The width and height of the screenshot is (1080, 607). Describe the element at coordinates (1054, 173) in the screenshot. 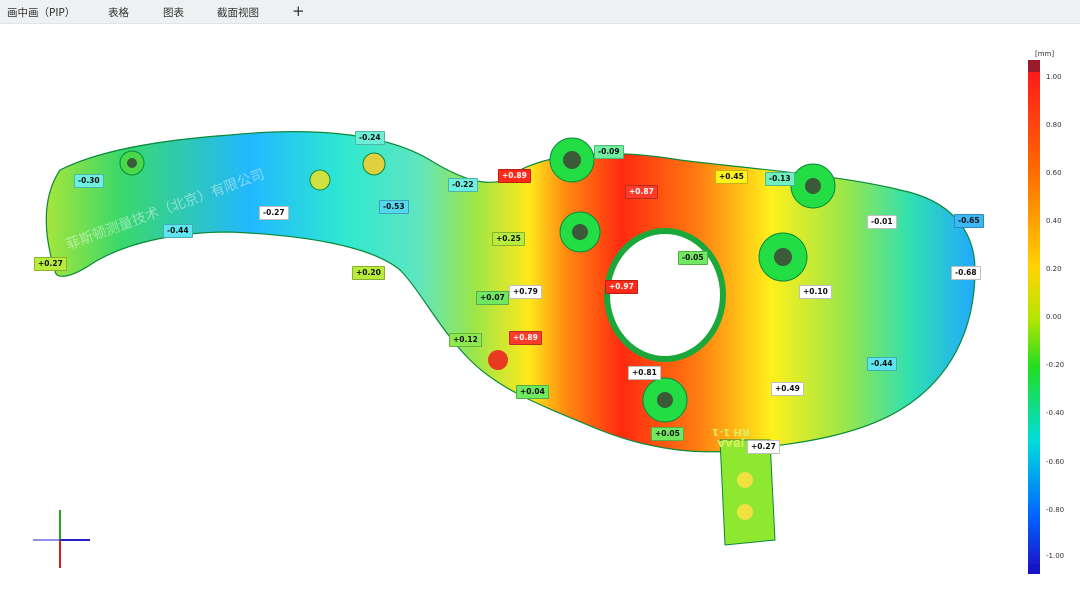

I see `scale-tick: 0.60` at that location.